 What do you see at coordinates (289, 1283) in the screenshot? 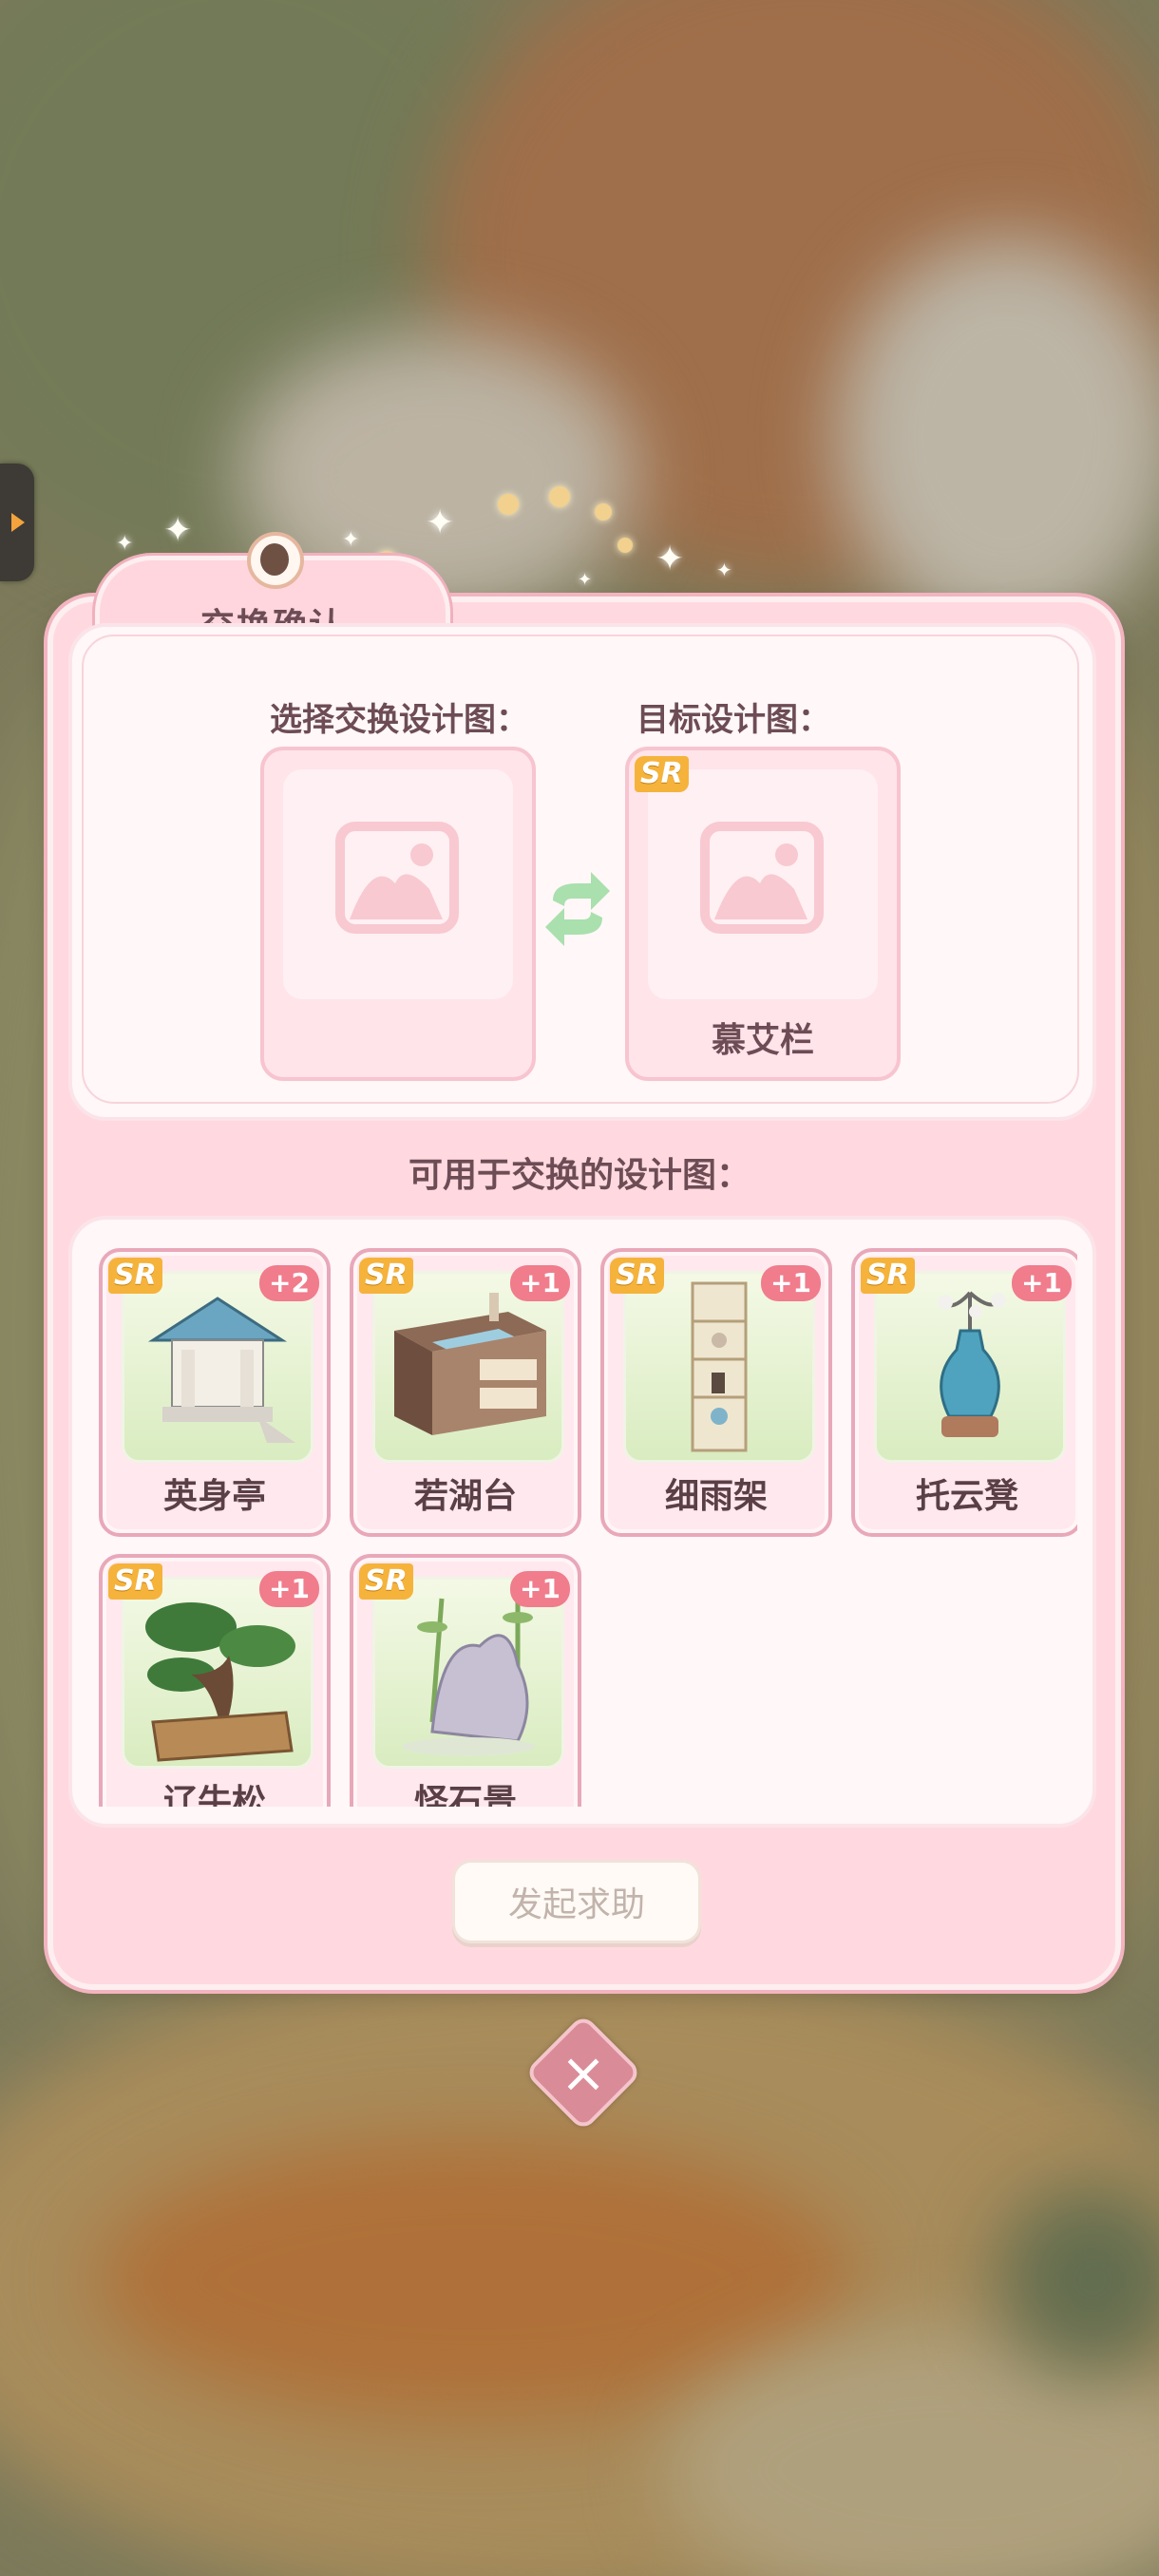
I see `count-badge: +2` at bounding box center [289, 1283].